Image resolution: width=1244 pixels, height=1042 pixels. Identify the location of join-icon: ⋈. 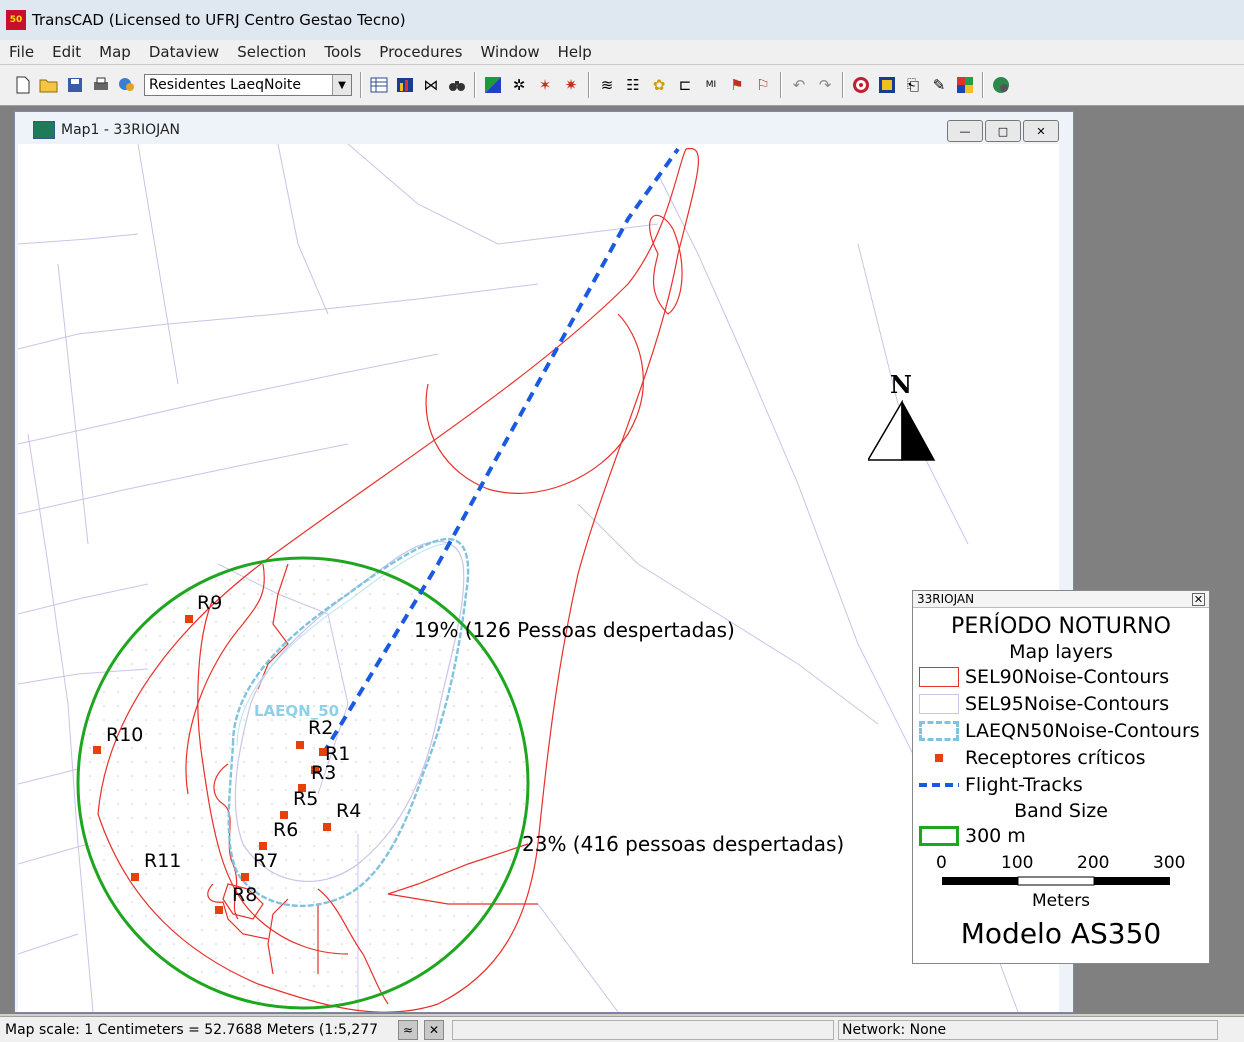
(431, 85).